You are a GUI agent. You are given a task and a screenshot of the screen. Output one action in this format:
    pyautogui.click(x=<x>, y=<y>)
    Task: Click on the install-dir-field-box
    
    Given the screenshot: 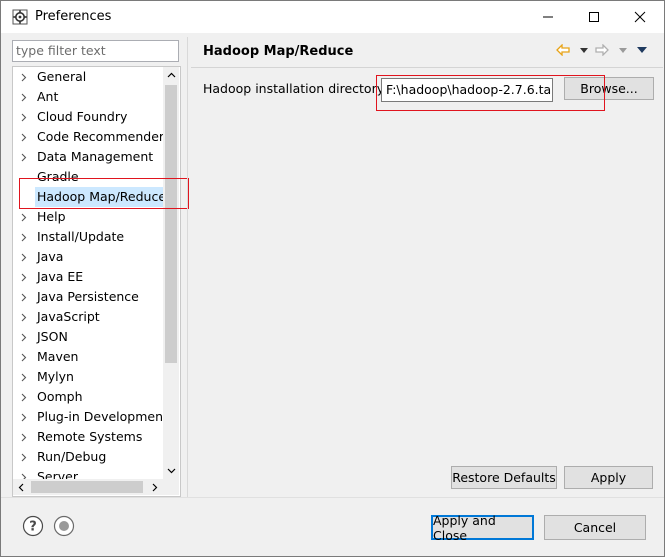 What is the action you would take?
    pyautogui.click(x=467, y=90)
    